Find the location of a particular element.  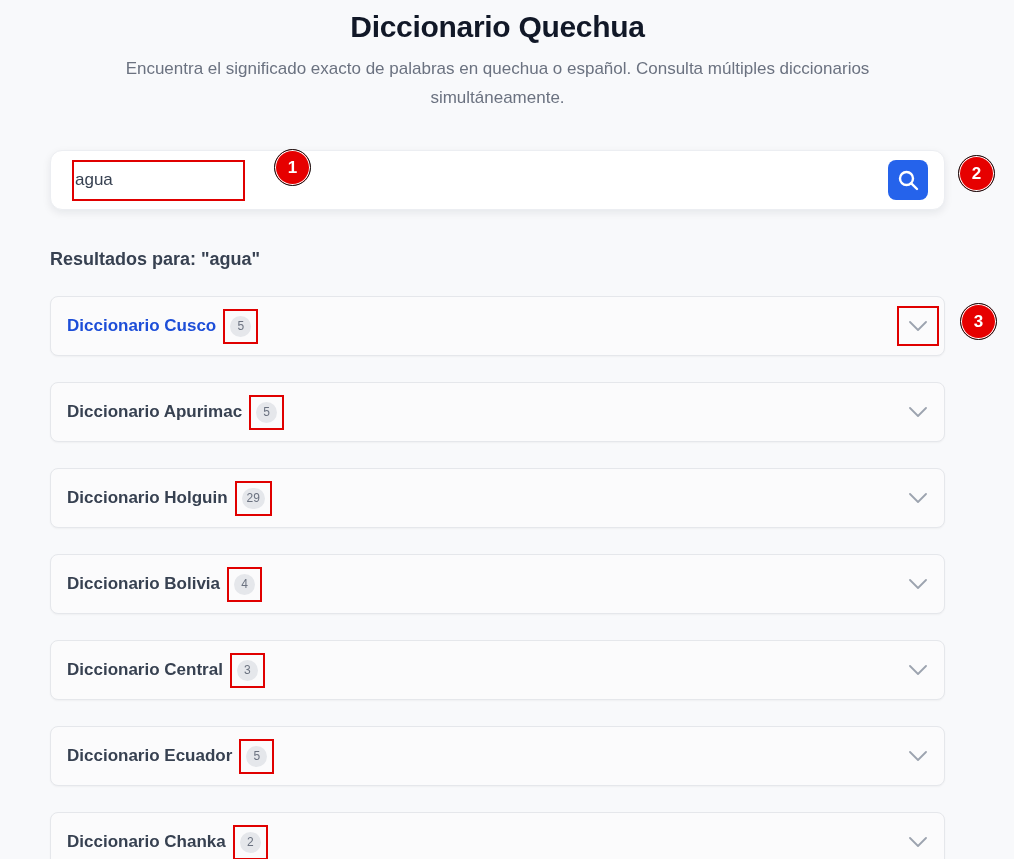

search-field: agua is located at coordinates (158, 180).